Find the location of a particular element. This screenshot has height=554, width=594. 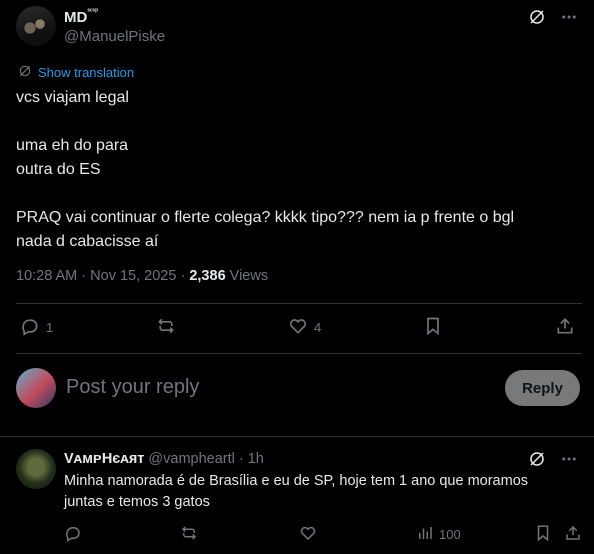

reply-bookmark-button is located at coordinates (543, 534).